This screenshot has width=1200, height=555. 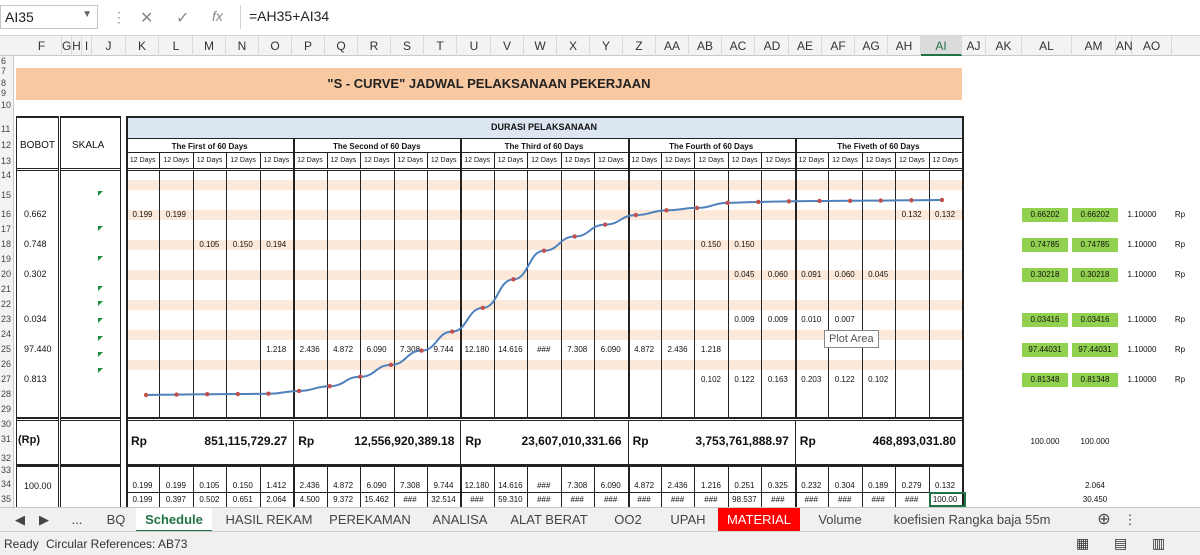 What do you see at coordinates (1047, 46) in the screenshot?
I see `column-header: AL` at bounding box center [1047, 46].